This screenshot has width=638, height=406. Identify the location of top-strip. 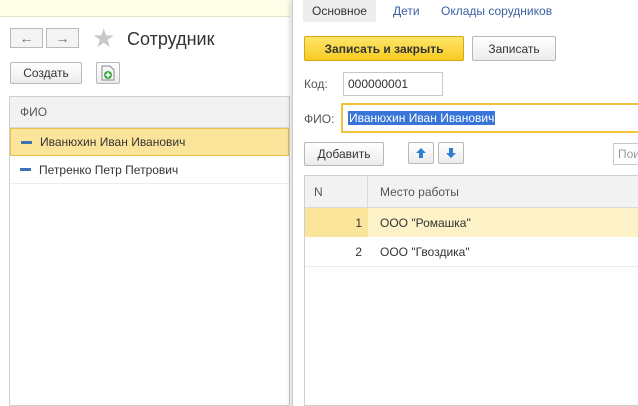
(145, 8).